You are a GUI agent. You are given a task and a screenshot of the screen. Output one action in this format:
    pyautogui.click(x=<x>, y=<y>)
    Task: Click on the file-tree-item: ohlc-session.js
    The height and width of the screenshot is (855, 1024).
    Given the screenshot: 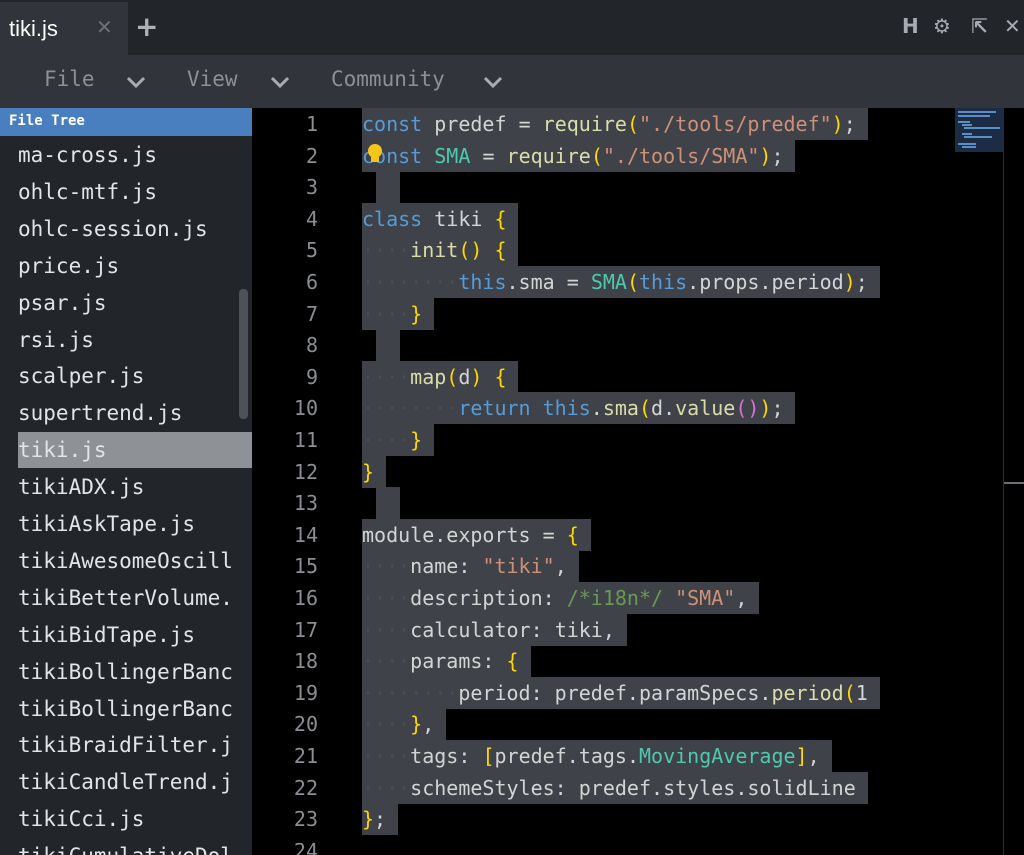 What is the action you would take?
    pyautogui.click(x=135, y=229)
    